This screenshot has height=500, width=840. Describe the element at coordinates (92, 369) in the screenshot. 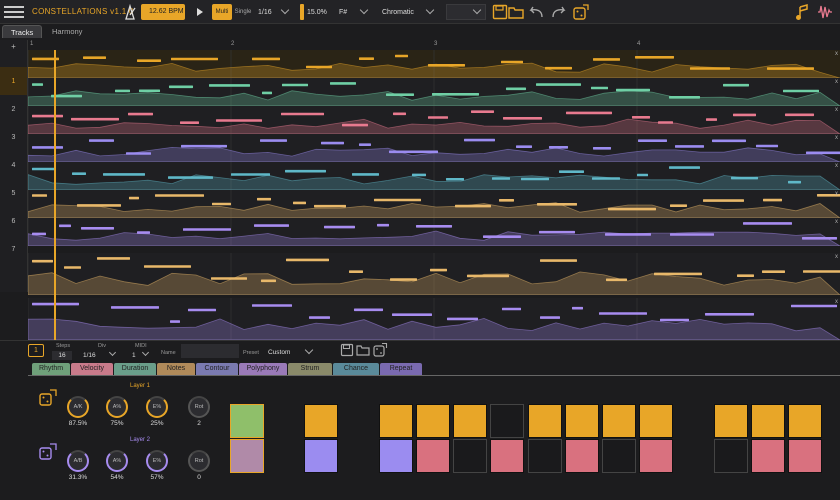

I see `param-tab-velocity: Velocity` at that location.